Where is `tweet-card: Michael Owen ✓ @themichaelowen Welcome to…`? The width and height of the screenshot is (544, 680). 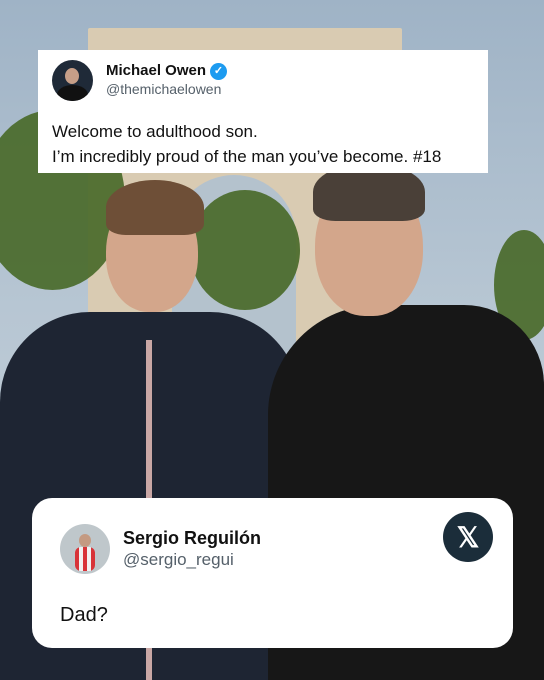
tweet-card: Michael Owen ✓ @themichaelowen Welcome to… is located at coordinates (263, 111).